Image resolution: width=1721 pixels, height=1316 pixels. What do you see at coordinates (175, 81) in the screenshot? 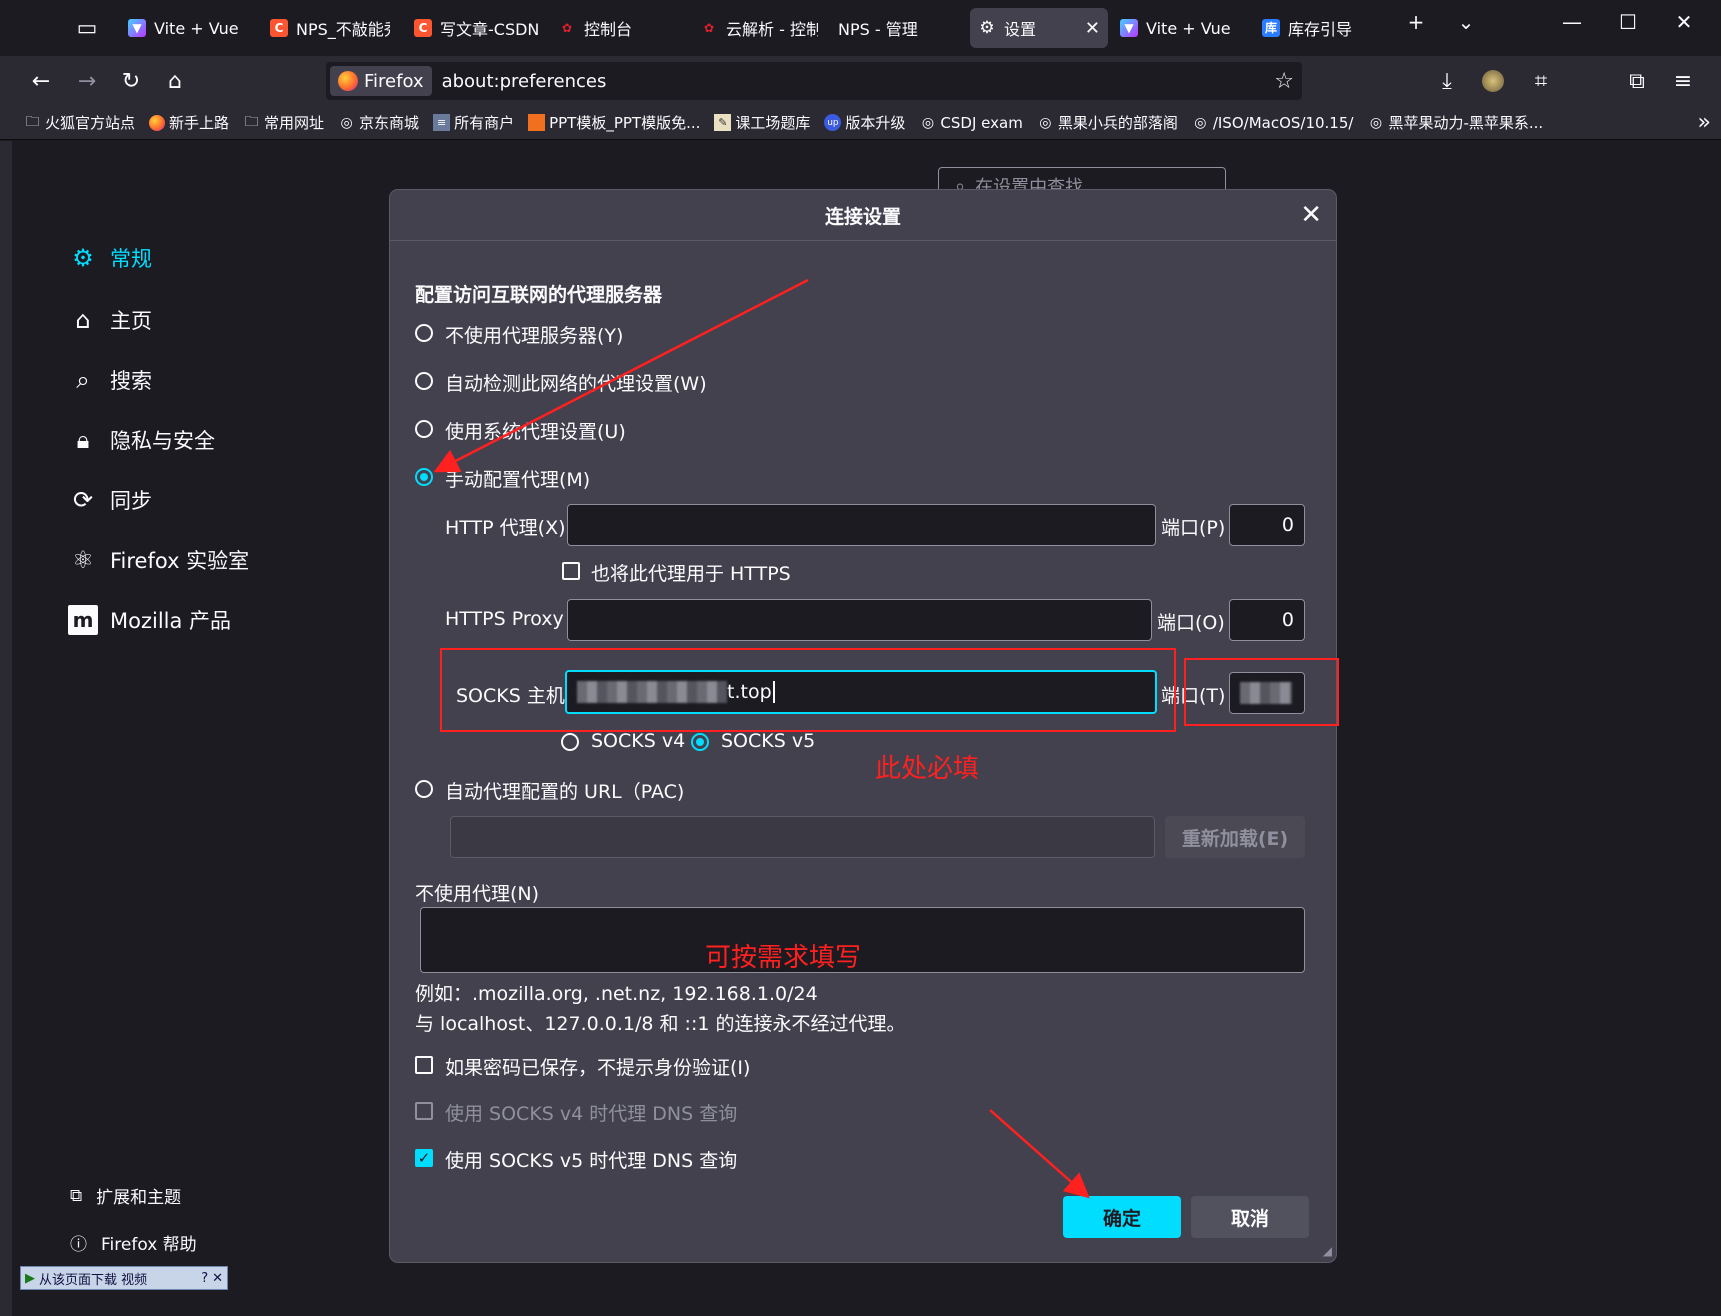
I see `home-icon: ⌂` at bounding box center [175, 81].